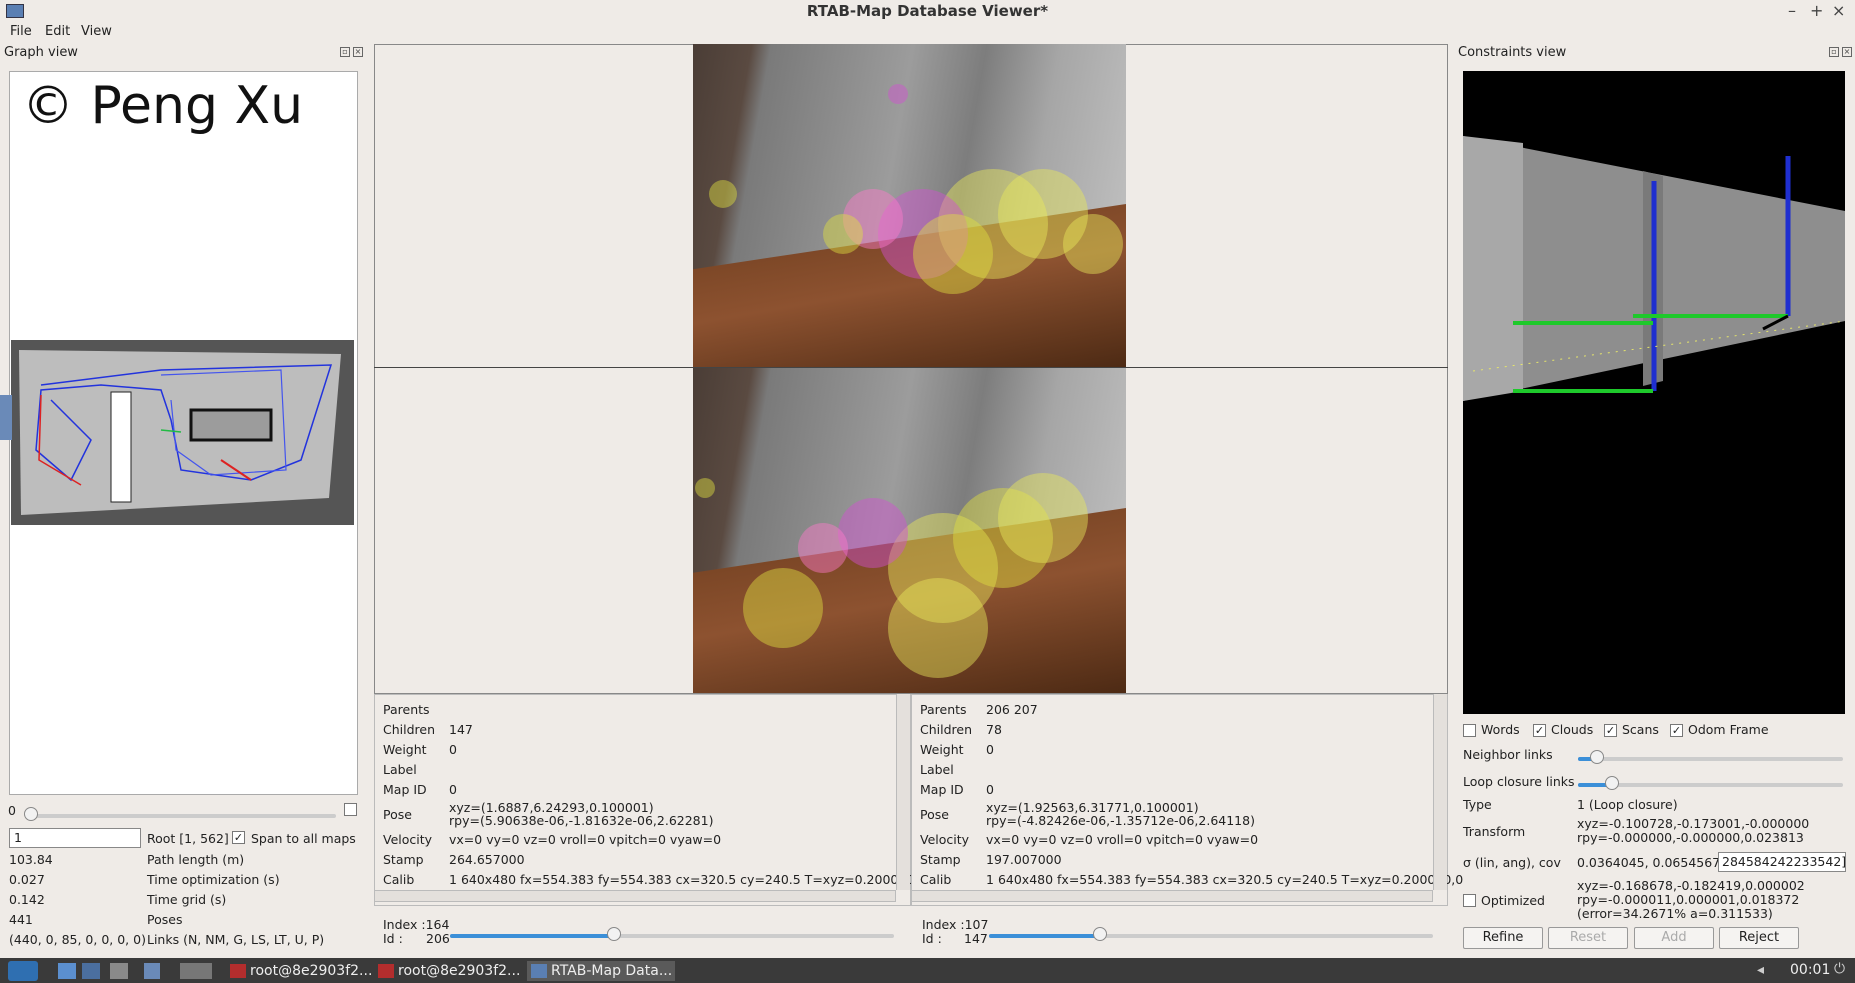  I want to click on span-checkbox: ✓, so click(238, 837).